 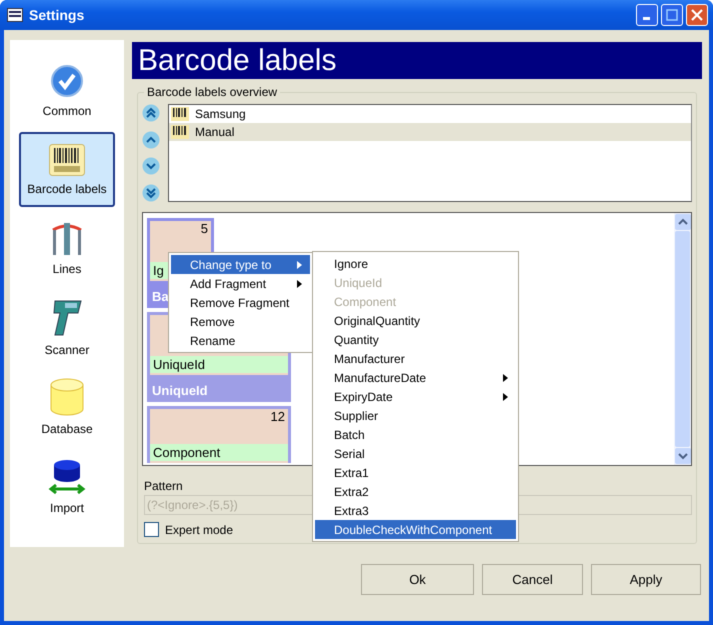 What do you see at coordinates (160, 297) in the screenshot?
I see `fragment-name: Ba` at bounding box center [160, 297].